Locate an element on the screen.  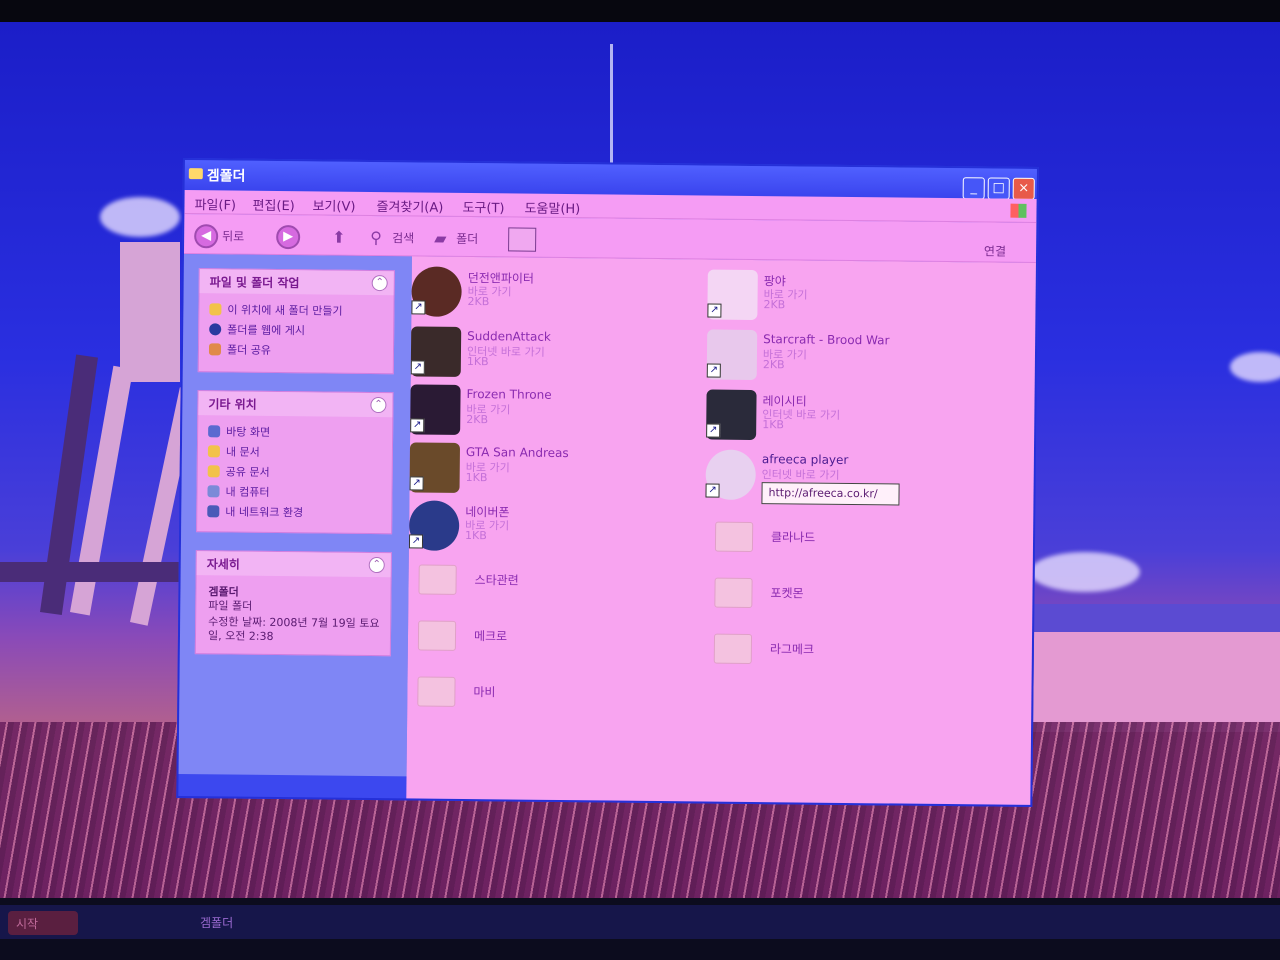
other-places-title: 기타 위치 is located at coordinates (232, 404).